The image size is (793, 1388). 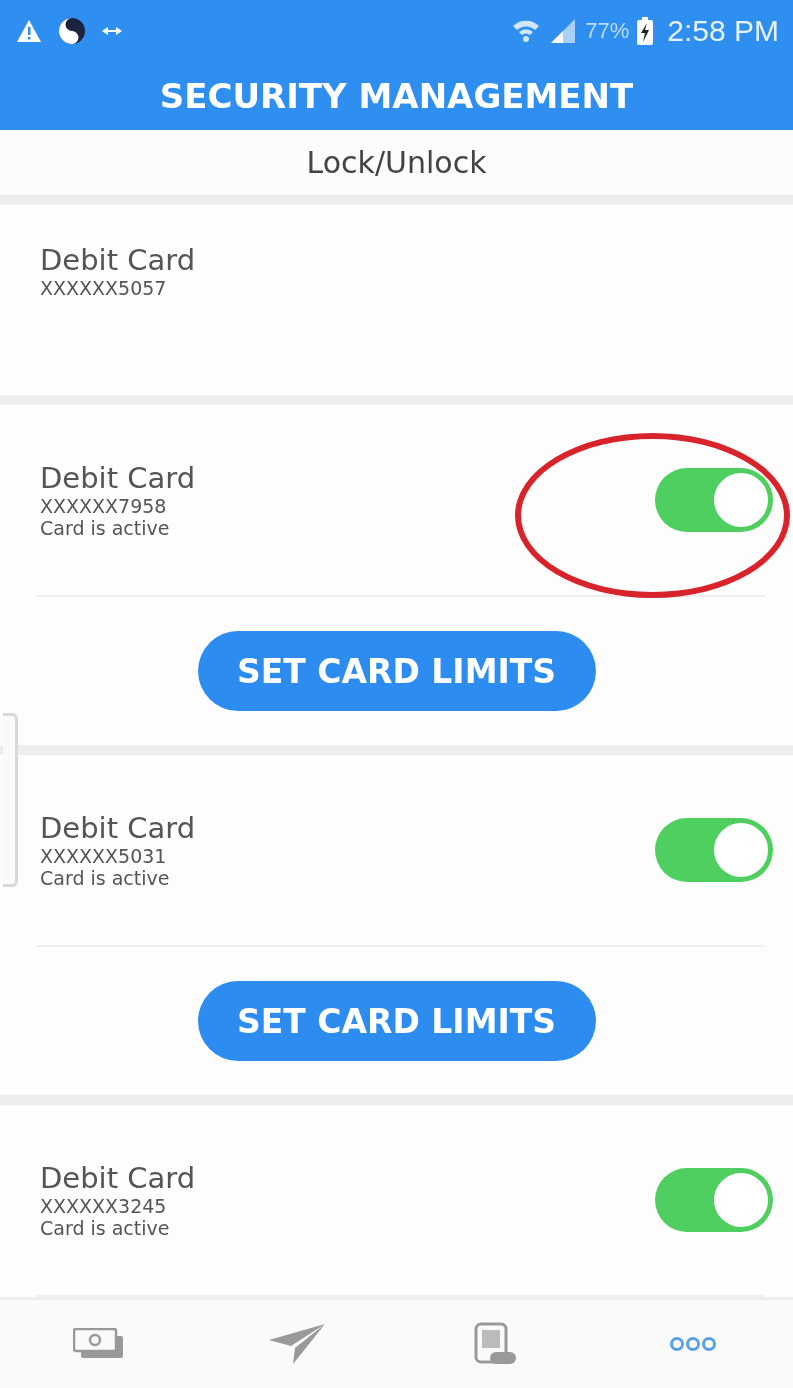 I want to click on card-number: XXXXXX5057, so click(x=104, y=288).